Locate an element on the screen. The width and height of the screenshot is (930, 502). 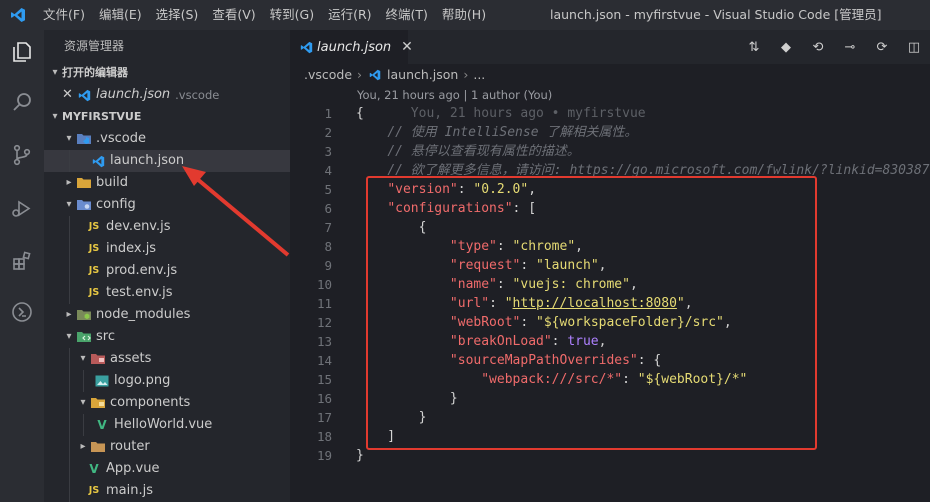
source-control-icon is located at coordinates (22, 155).